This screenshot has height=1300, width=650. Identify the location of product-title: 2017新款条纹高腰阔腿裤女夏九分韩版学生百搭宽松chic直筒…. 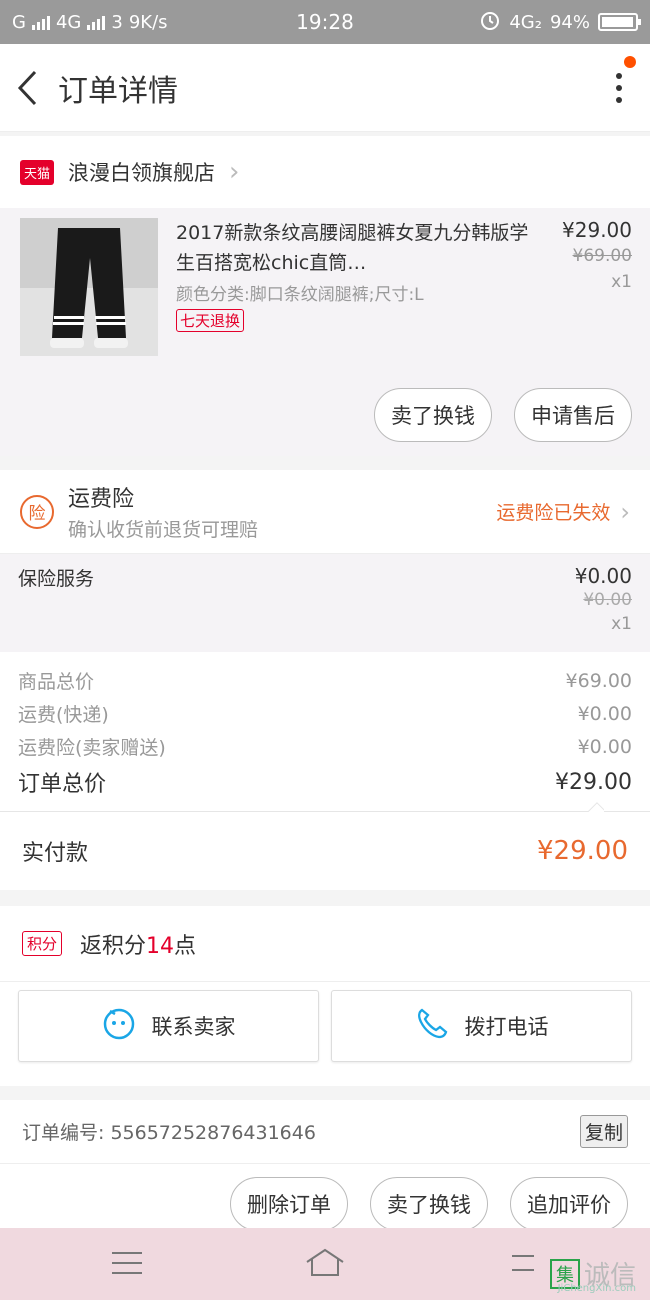
(352, 248).